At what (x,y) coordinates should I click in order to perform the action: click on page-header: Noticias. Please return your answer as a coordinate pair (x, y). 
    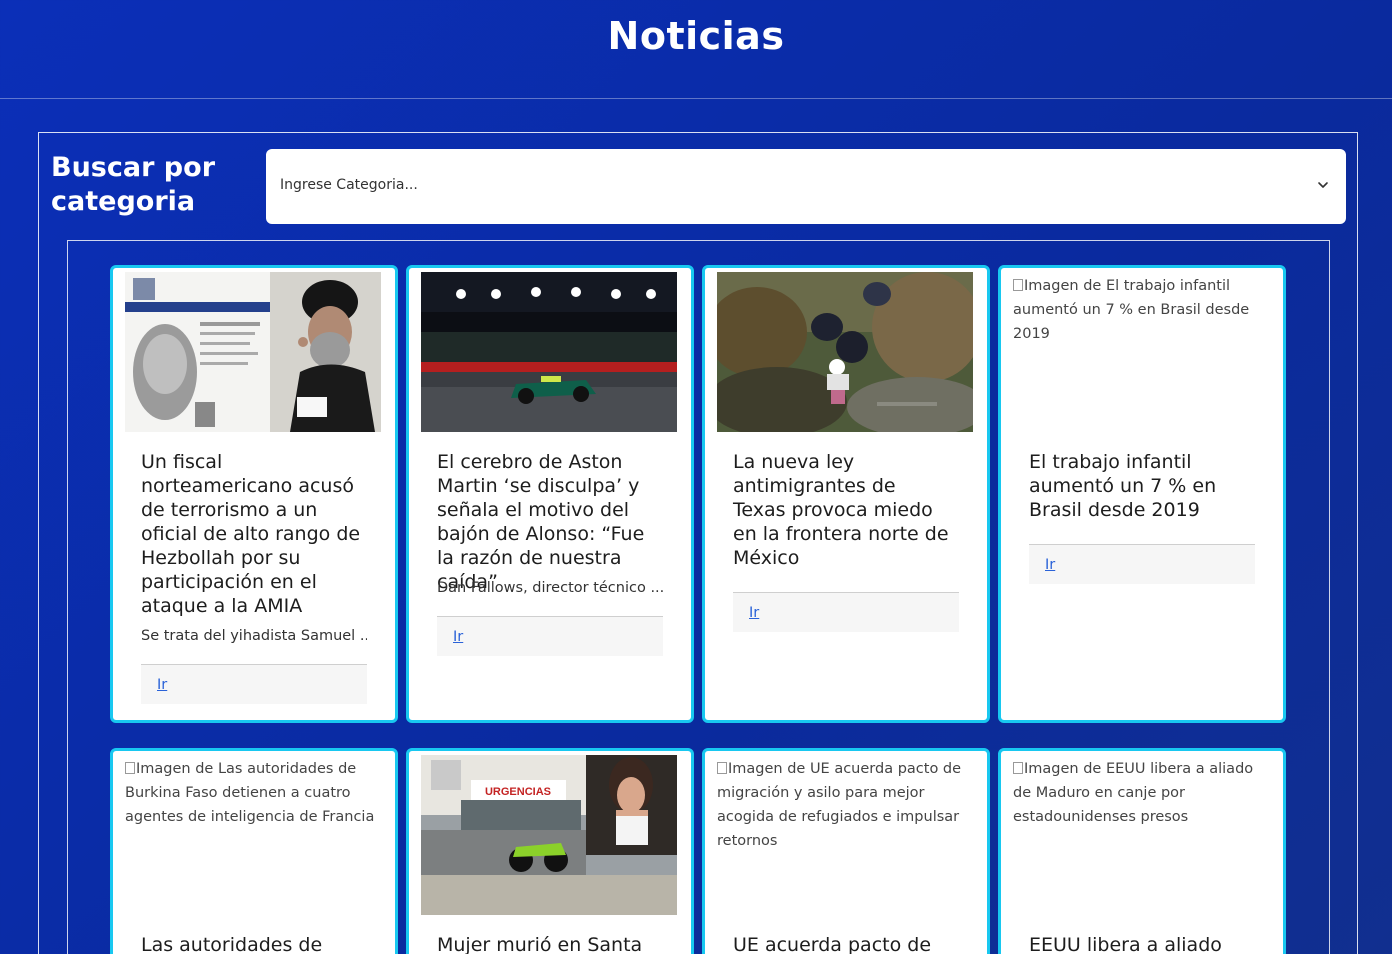
    Looking at the image, I should click on (696, 49).